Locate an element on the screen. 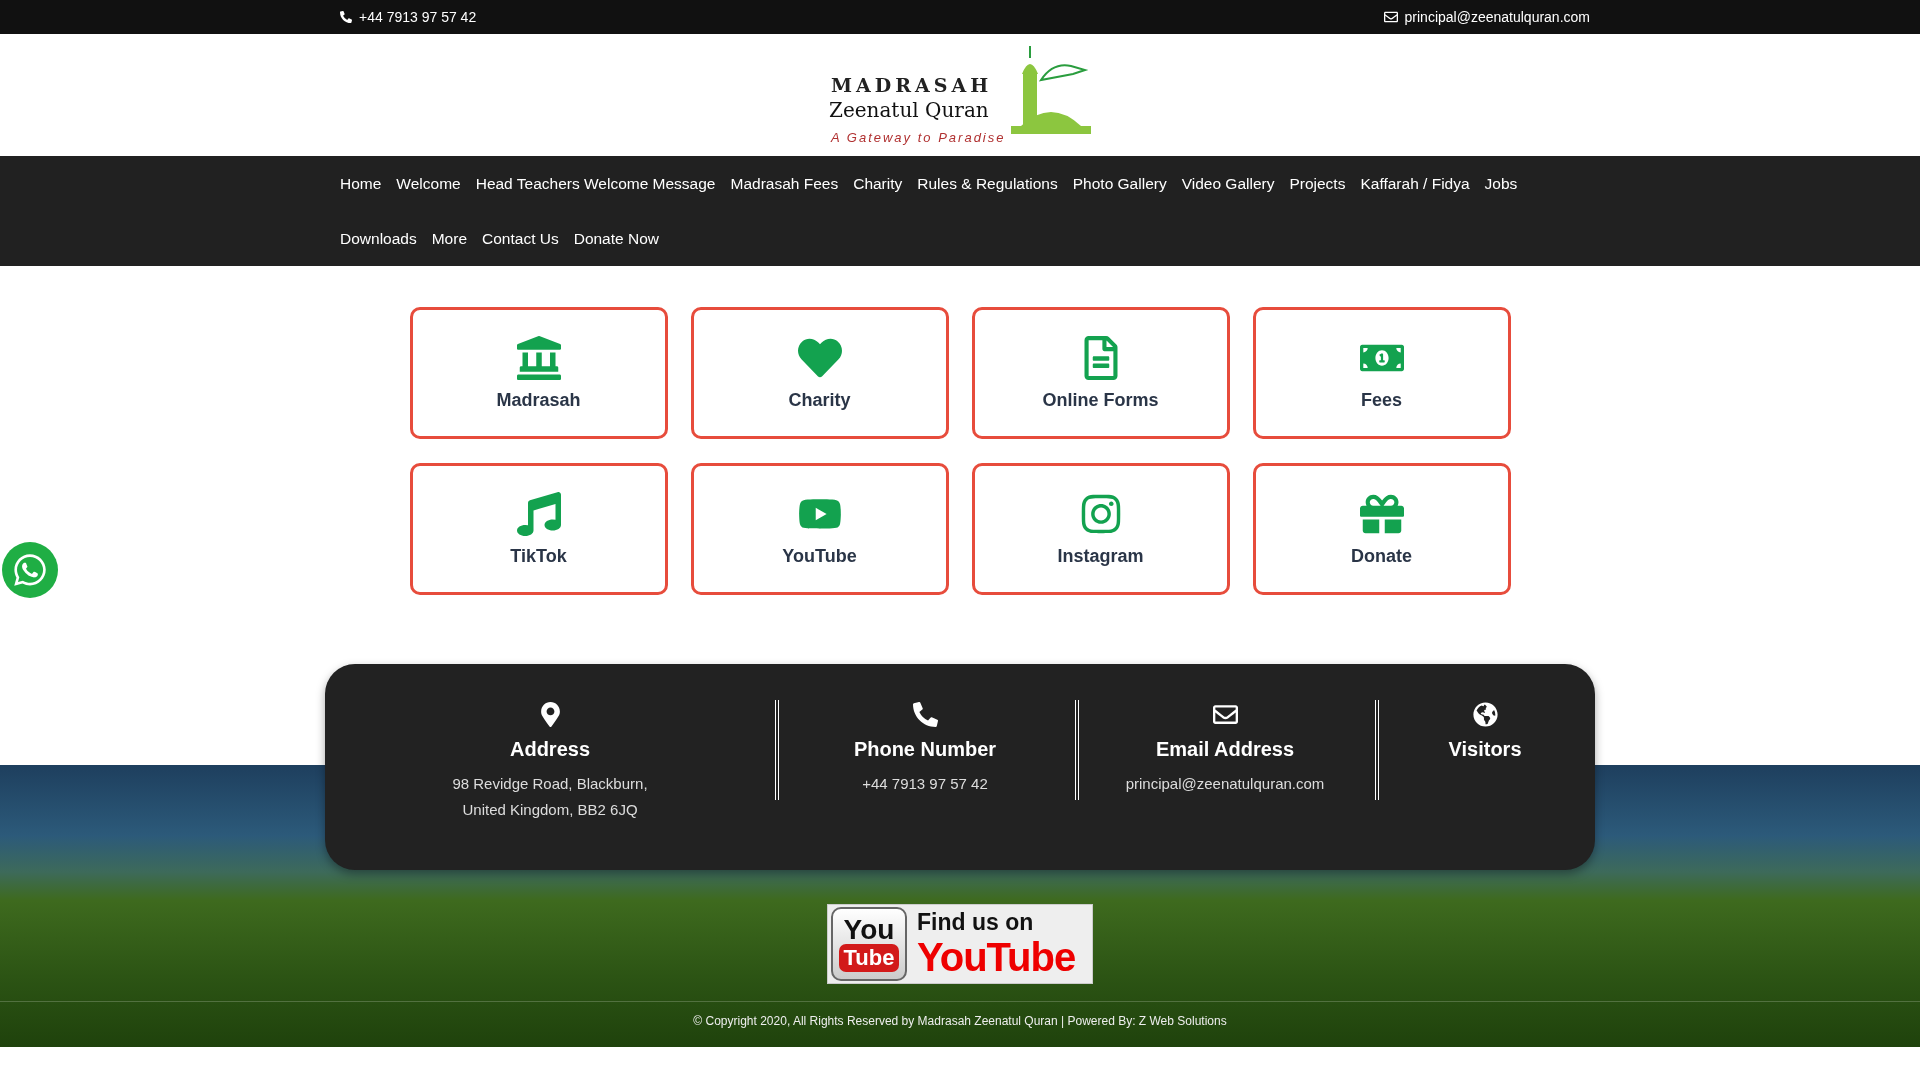  whatsapp-button is located at coordinates (30, 570).